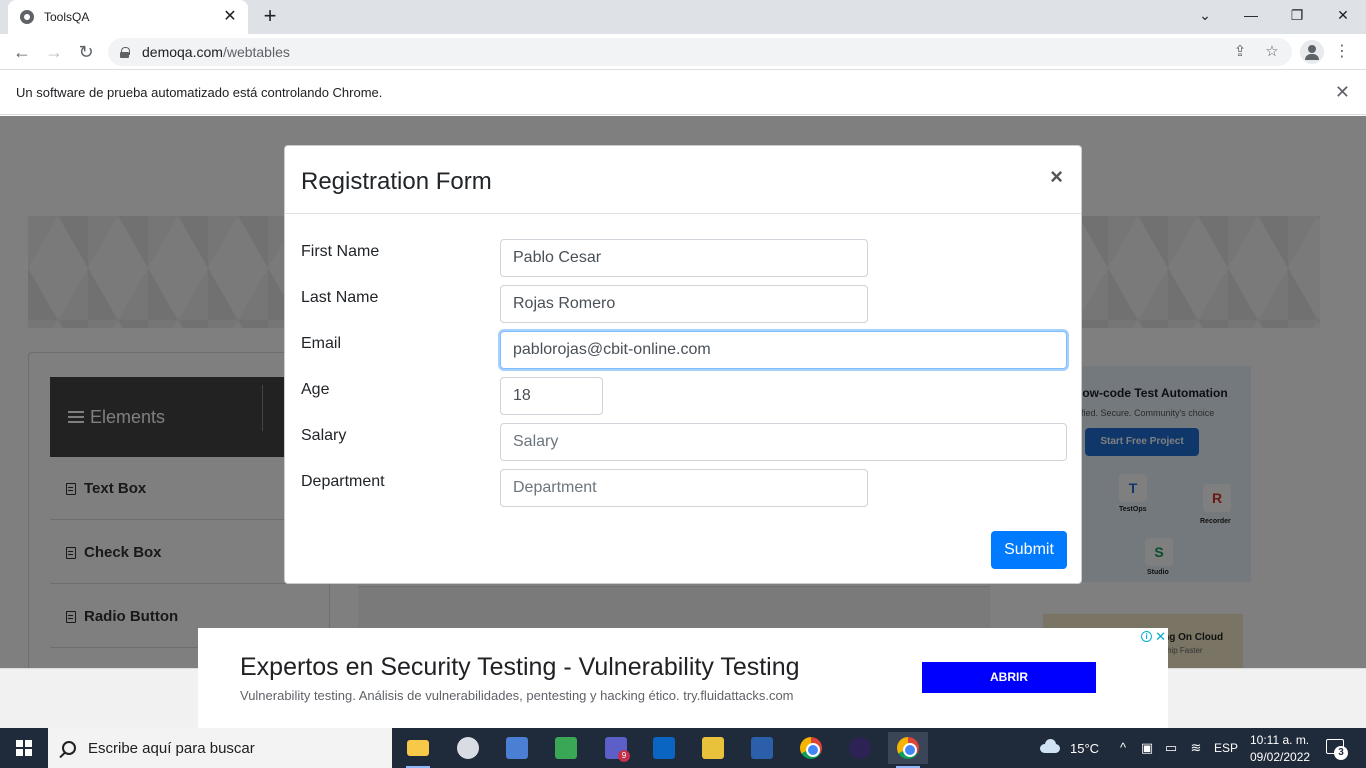 The image size is (1366, 768). Describe the element at coordinates (1342, 52) in the screenshot. I see `menu-kebab-icon: ⋮` at that location.